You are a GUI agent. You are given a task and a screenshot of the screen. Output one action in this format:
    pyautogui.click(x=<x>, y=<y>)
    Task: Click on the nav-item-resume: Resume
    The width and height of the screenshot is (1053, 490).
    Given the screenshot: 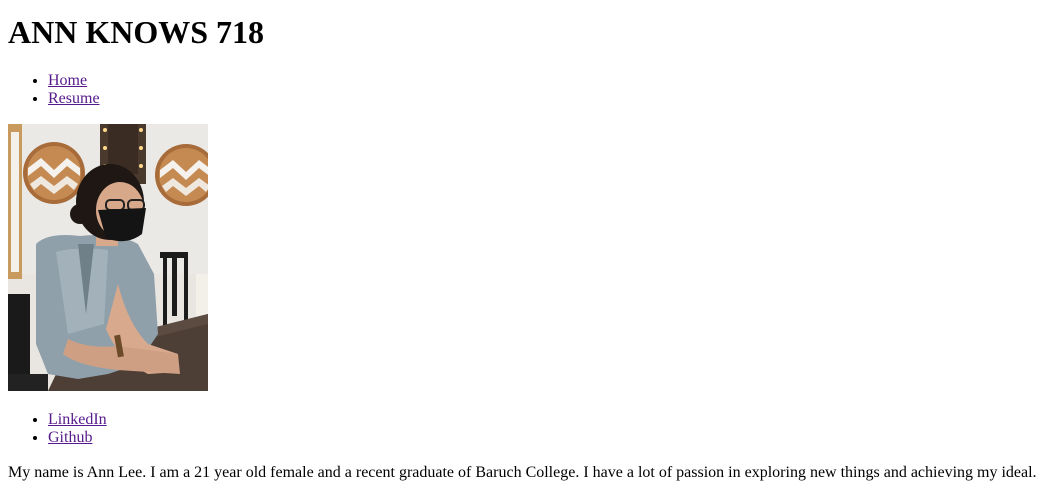 What is the action you would take?
    pyautogui.click(x=74, y=99)
    